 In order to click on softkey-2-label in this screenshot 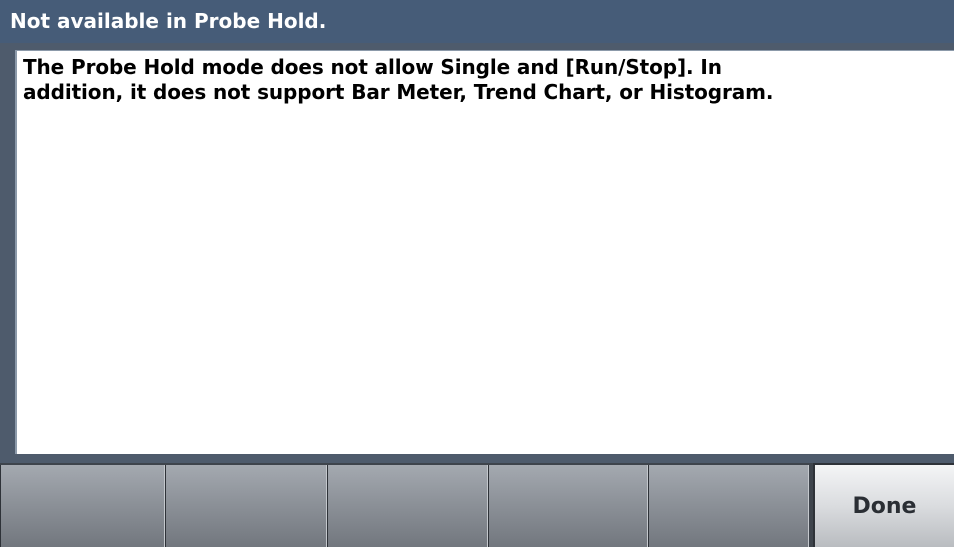, I will do `click(246, 506)`.